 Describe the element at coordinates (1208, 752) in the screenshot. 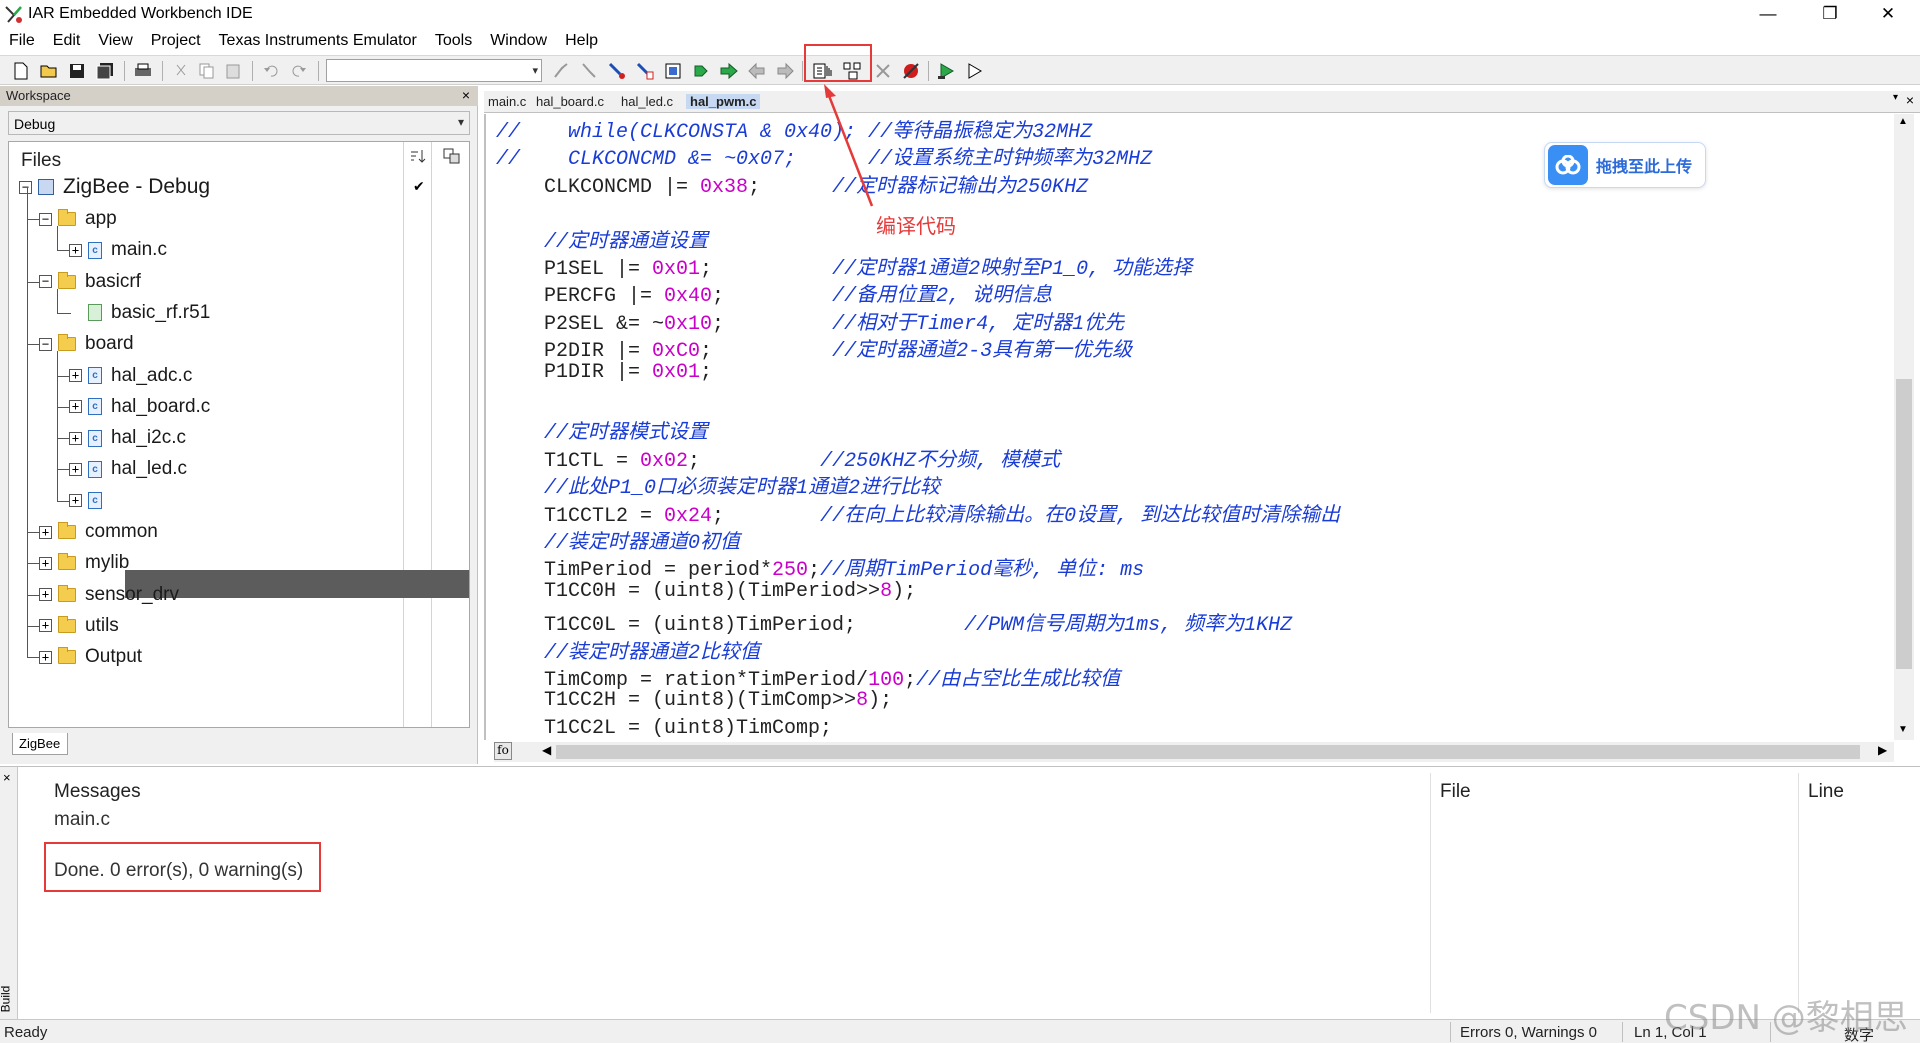

I see `horizontal-scroll-thumb` at that location.